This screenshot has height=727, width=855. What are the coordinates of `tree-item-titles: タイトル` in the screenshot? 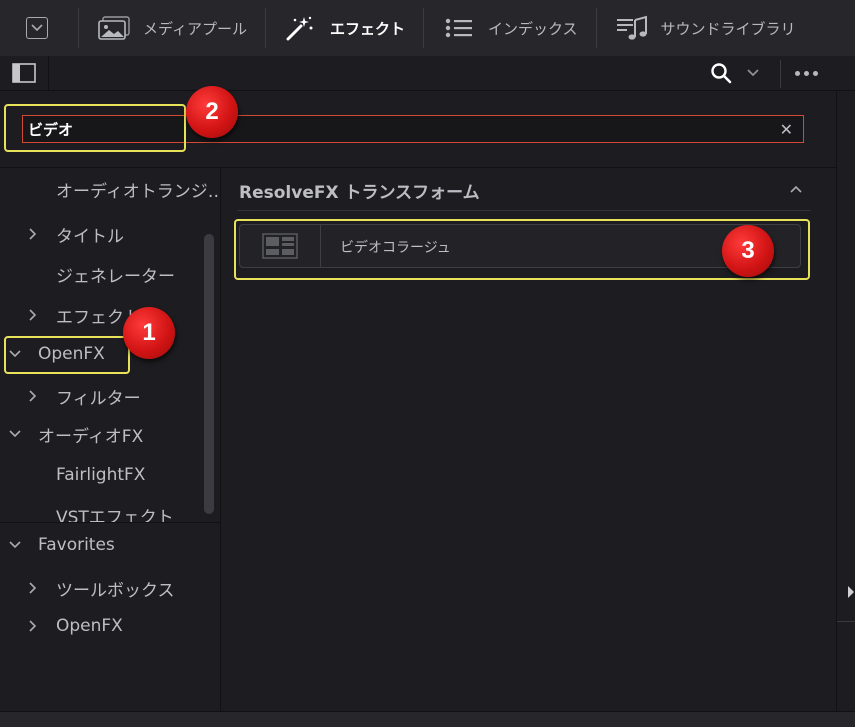 It's located at (75, 234).